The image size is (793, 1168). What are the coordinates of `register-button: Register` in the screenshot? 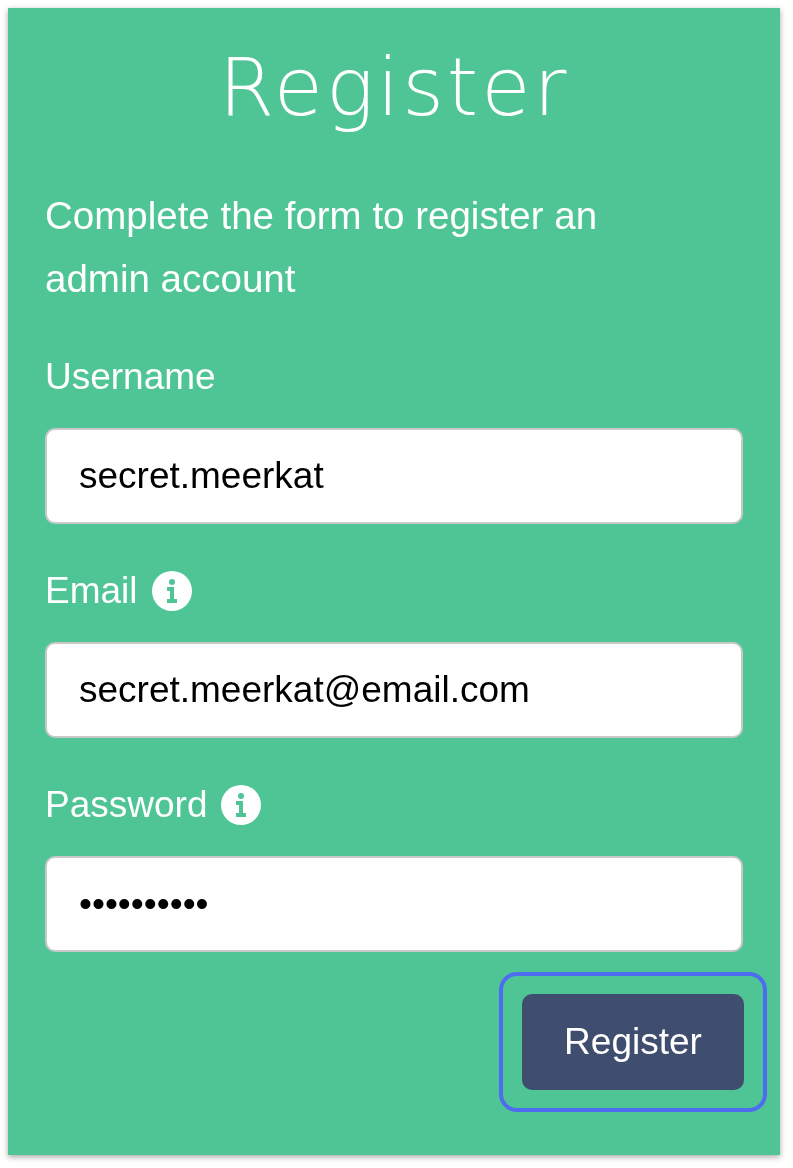 It's located at (633, 1042).